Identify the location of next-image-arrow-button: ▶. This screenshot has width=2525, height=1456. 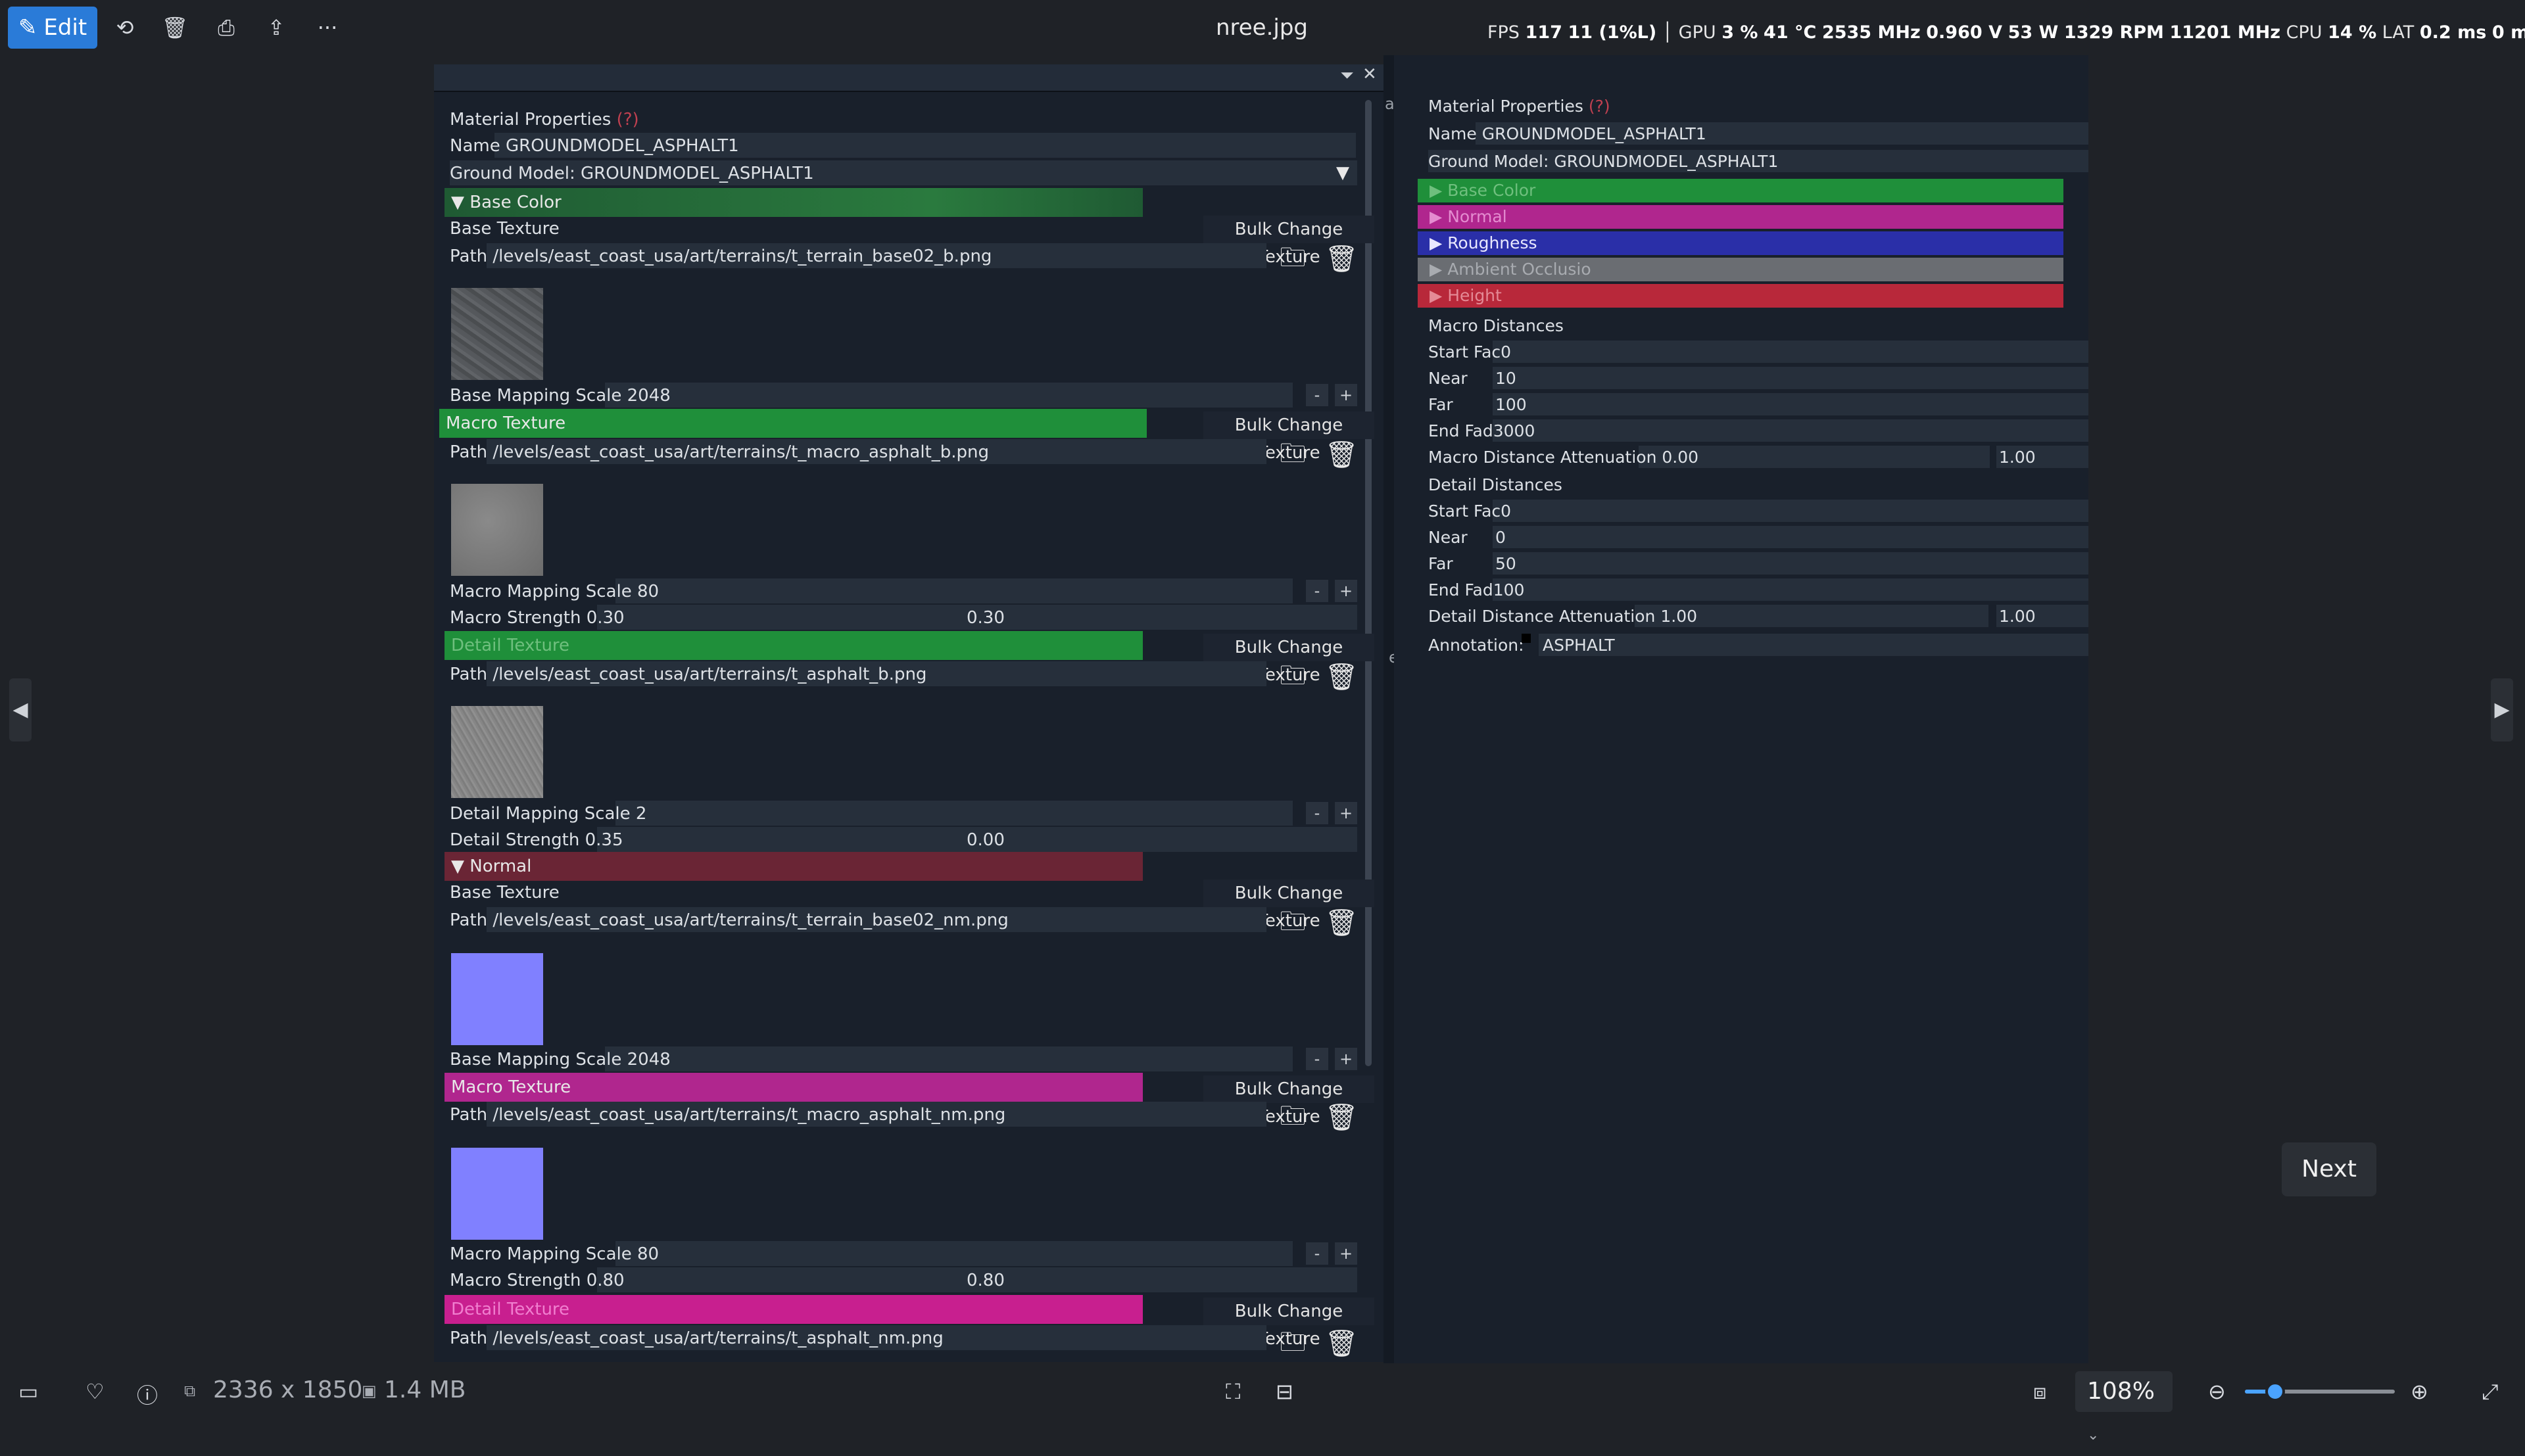
(2502, 709).